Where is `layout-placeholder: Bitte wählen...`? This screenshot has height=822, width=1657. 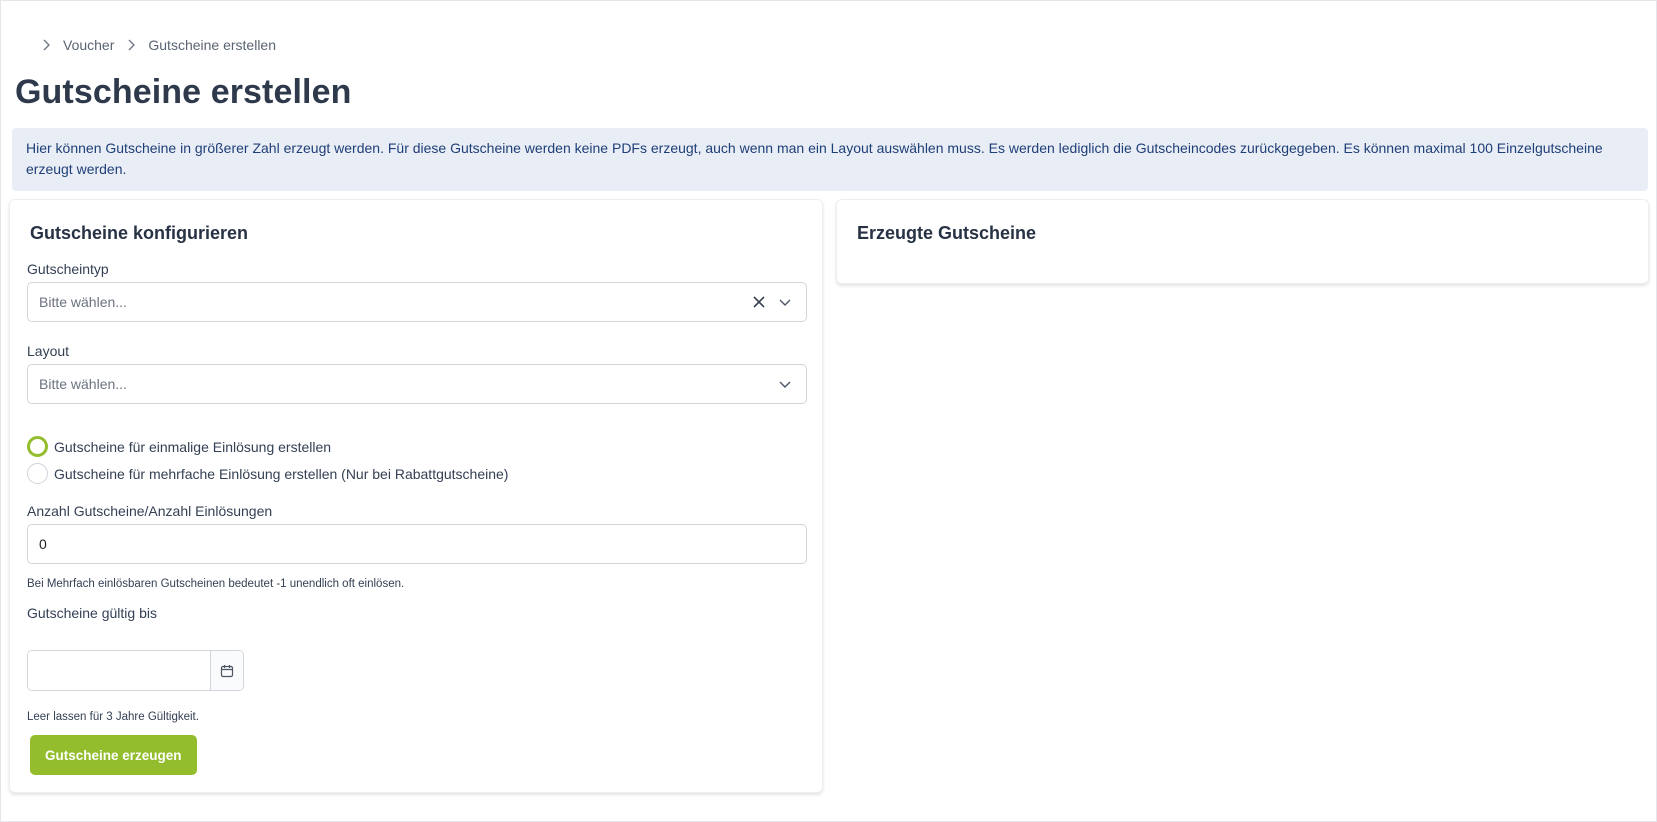
layout-placeholder: Bitte wählen... is located at coordinates (83, 384).